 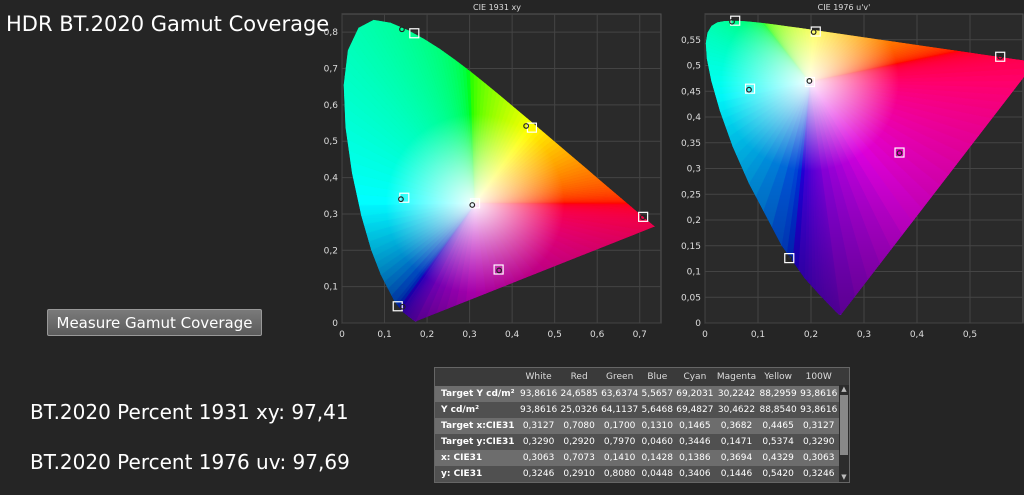 What do you see at coordinates (691, 247) in the screenshot?
I see `y-tick-label: 0,15` at bounding box center [691, 247].